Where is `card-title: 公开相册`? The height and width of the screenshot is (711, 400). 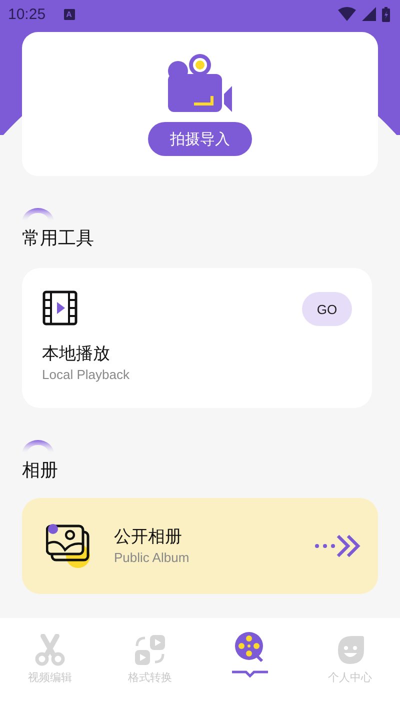
card-title: 公开相册 is located at coordinates (148, 537).